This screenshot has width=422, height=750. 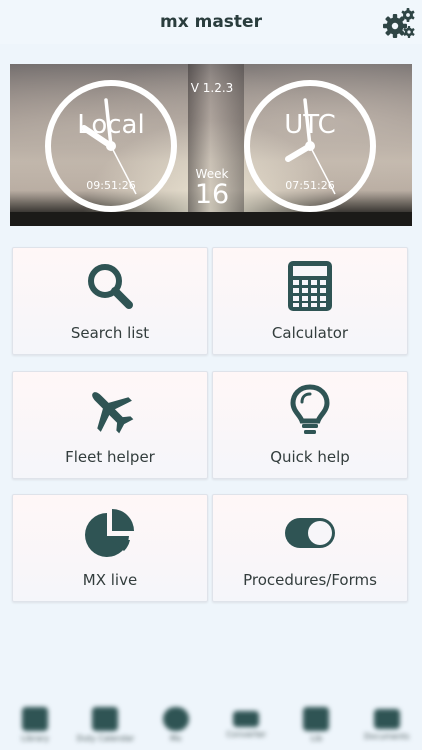 I want to click on nav-duty-calendar: Duty Calendar, so click(x=105, y=725).